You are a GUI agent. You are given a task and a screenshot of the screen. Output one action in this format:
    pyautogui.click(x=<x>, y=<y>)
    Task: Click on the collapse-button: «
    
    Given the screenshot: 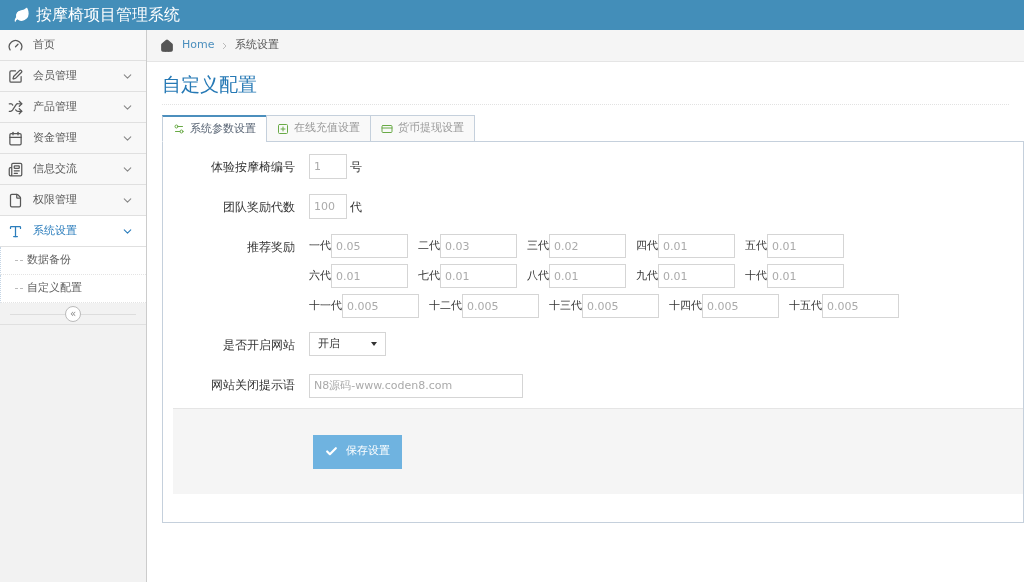 What is the action you would take?
    pyautogui.click(x=73, y=313)
    